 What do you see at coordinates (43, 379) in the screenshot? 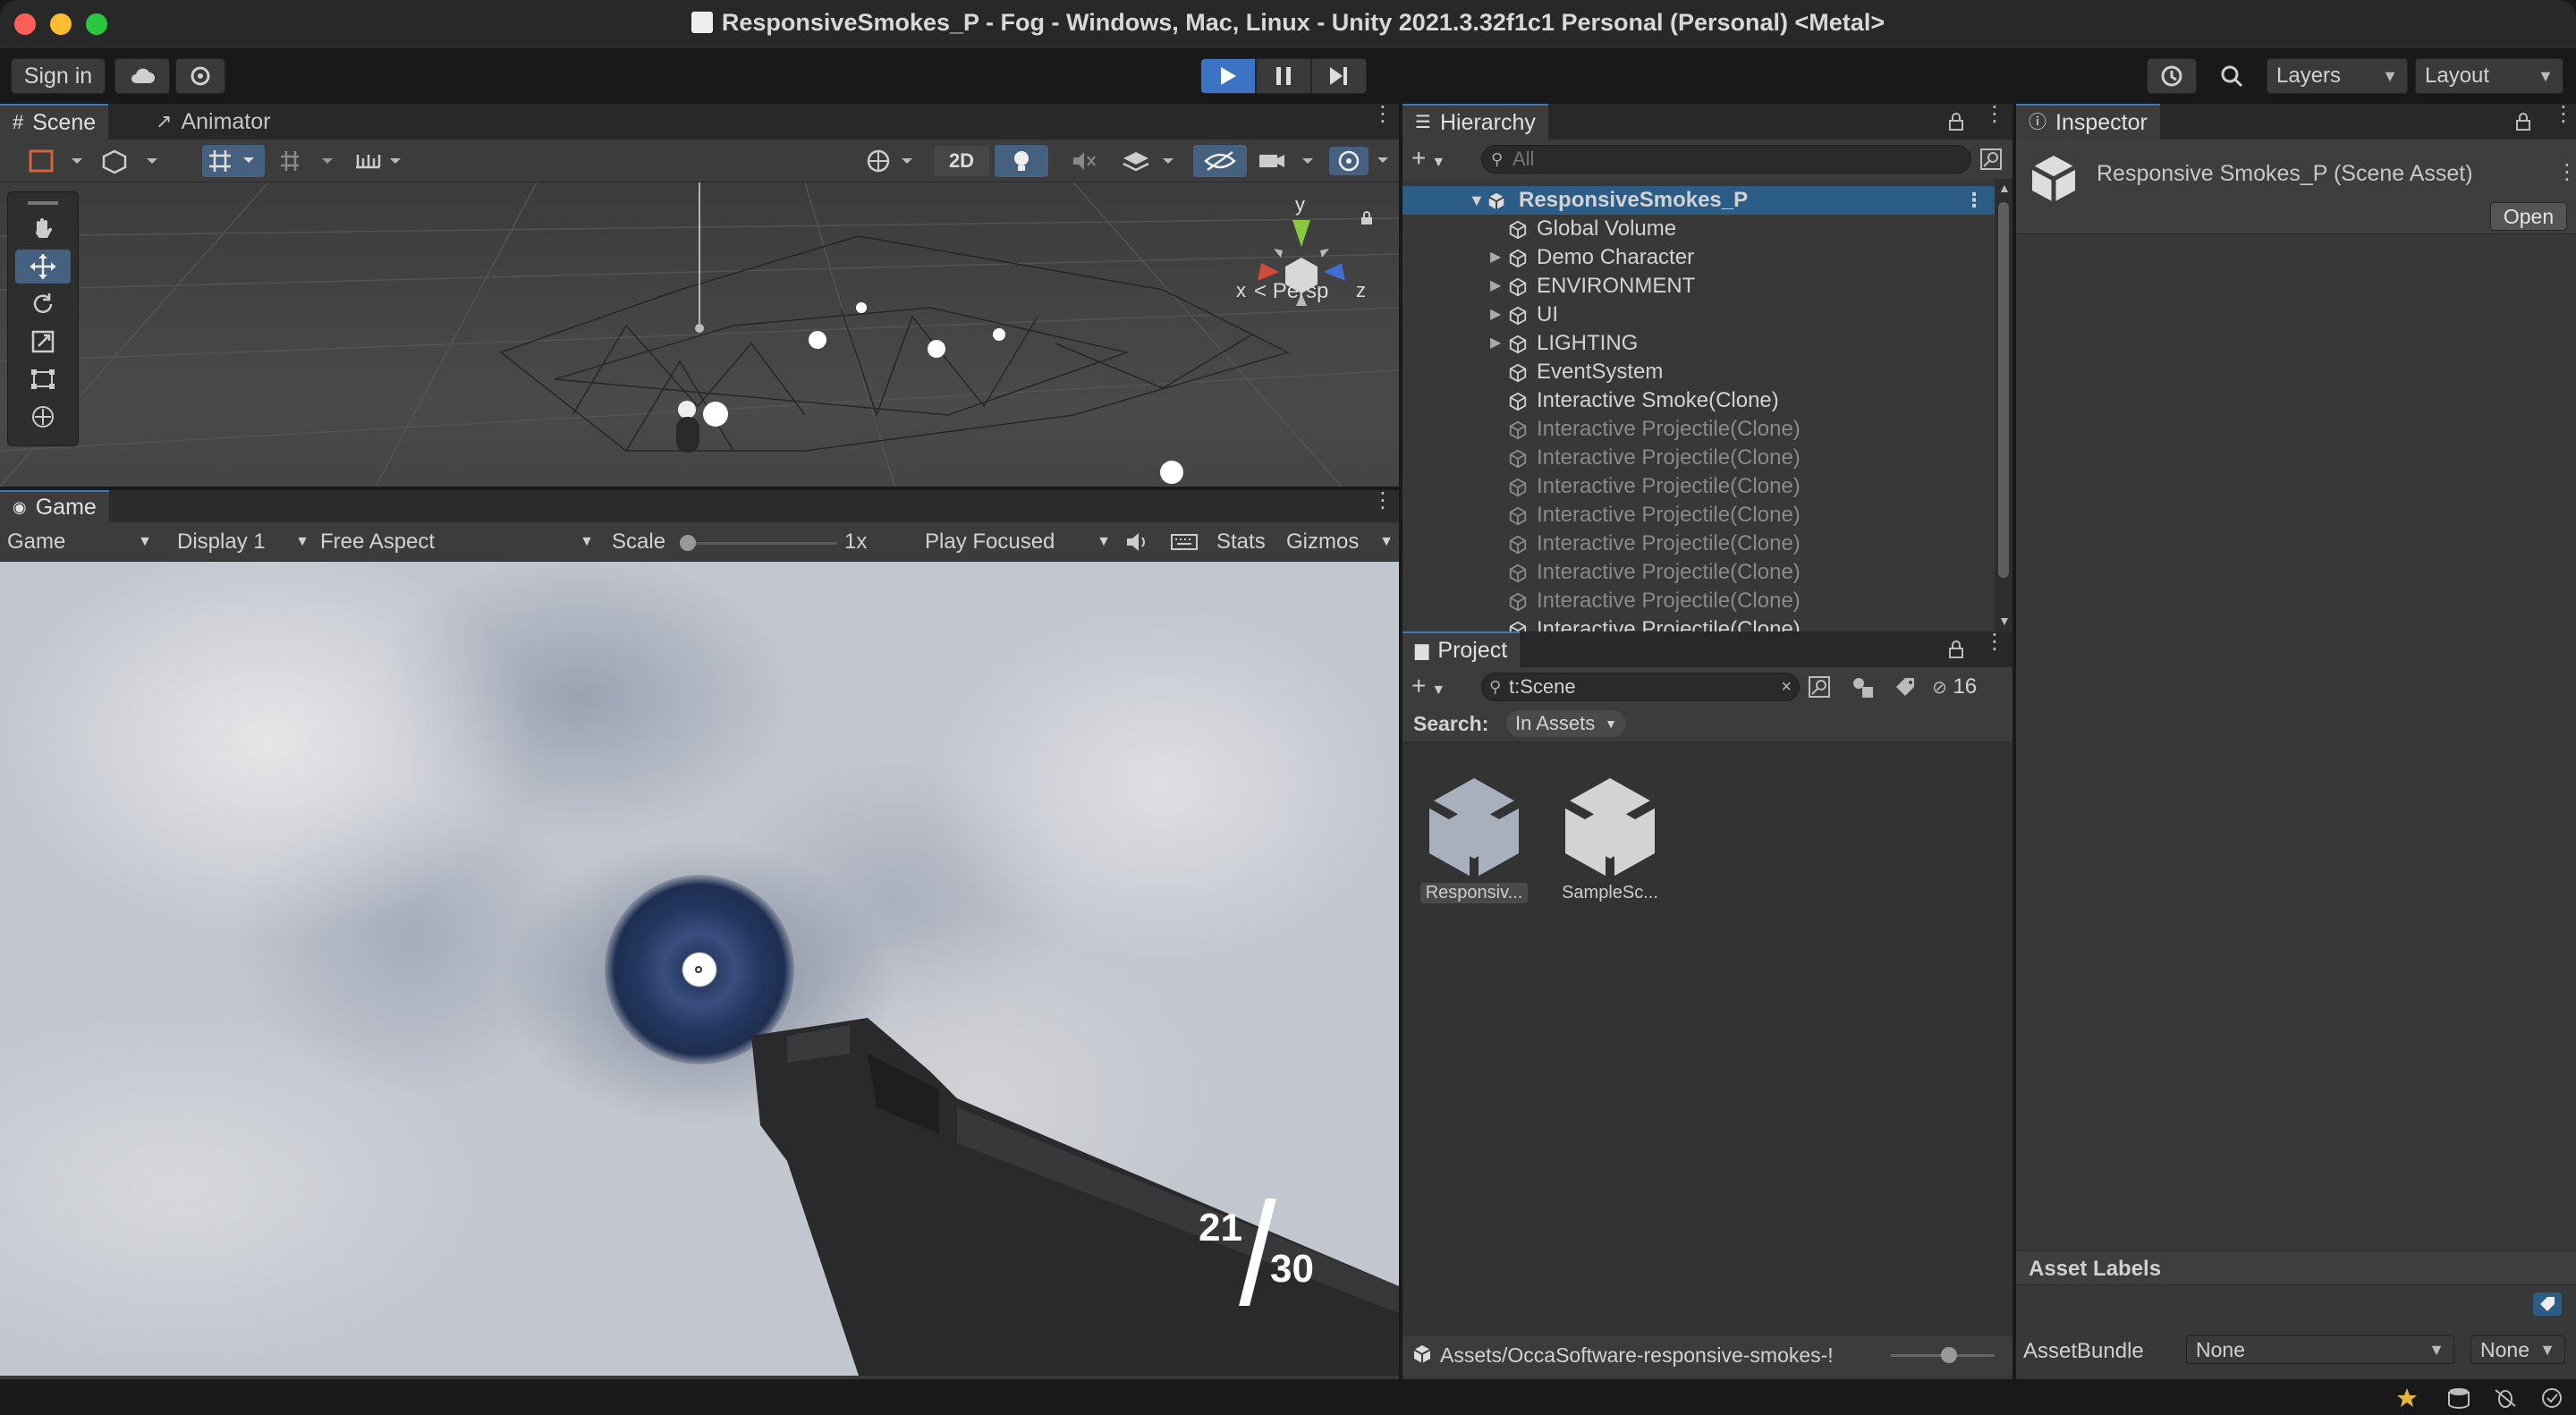
I see `rect-tool-button` at bounding box center [43, 379].